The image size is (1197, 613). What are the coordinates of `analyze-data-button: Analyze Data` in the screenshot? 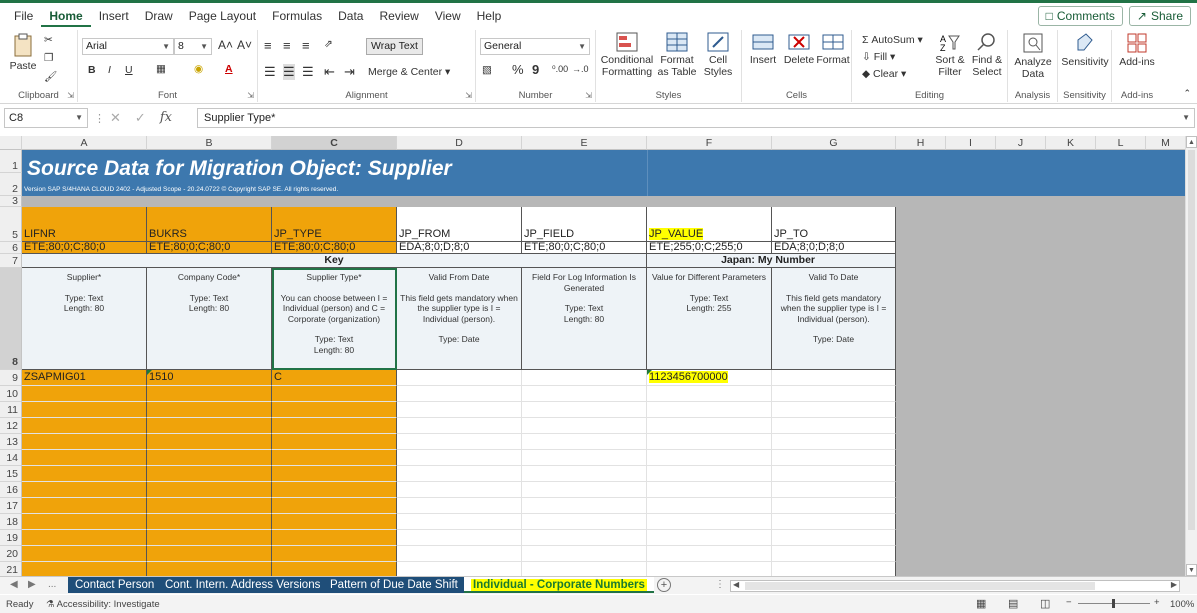 It's located at (1033, 56).